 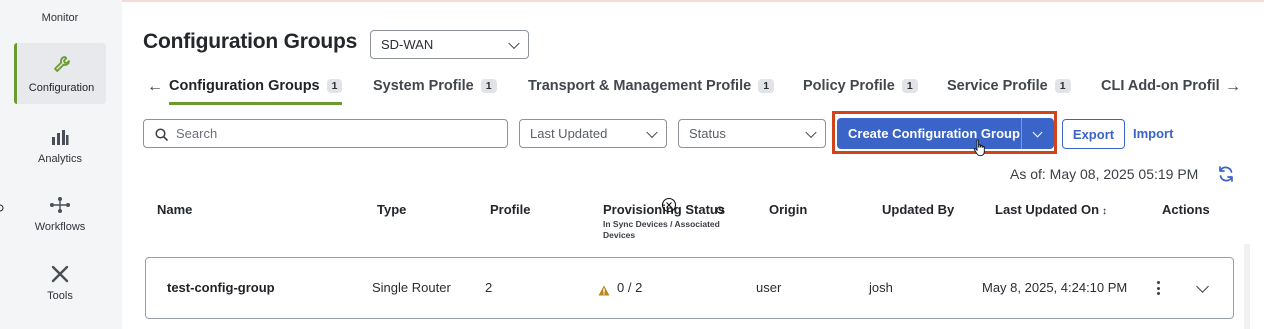 I want to click on tab-system-profile: System Profile 1, so click(x=435, y=86).